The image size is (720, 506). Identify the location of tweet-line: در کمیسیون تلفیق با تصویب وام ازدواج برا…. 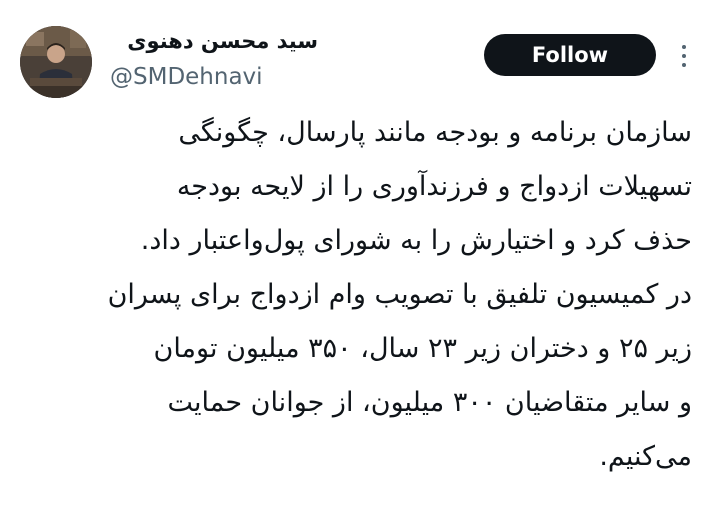
(399, 294).